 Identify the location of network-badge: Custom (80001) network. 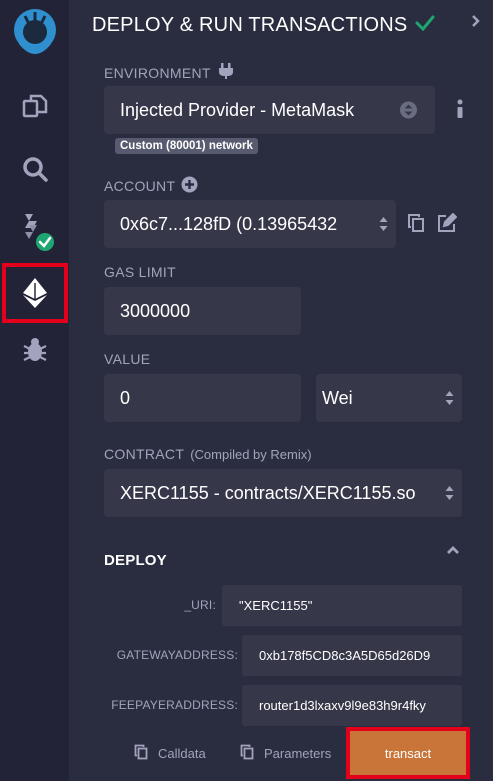
(186, 146).